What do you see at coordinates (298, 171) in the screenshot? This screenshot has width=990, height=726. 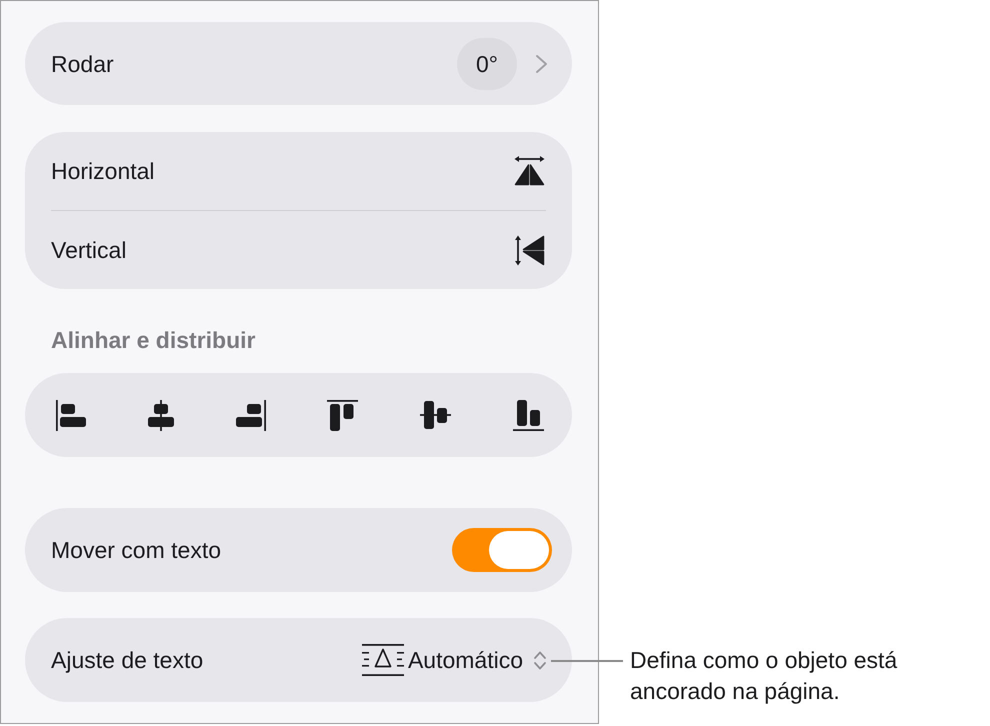 I see `horizontal-flip-row: Horizontal` at bounding box center [298, 171].